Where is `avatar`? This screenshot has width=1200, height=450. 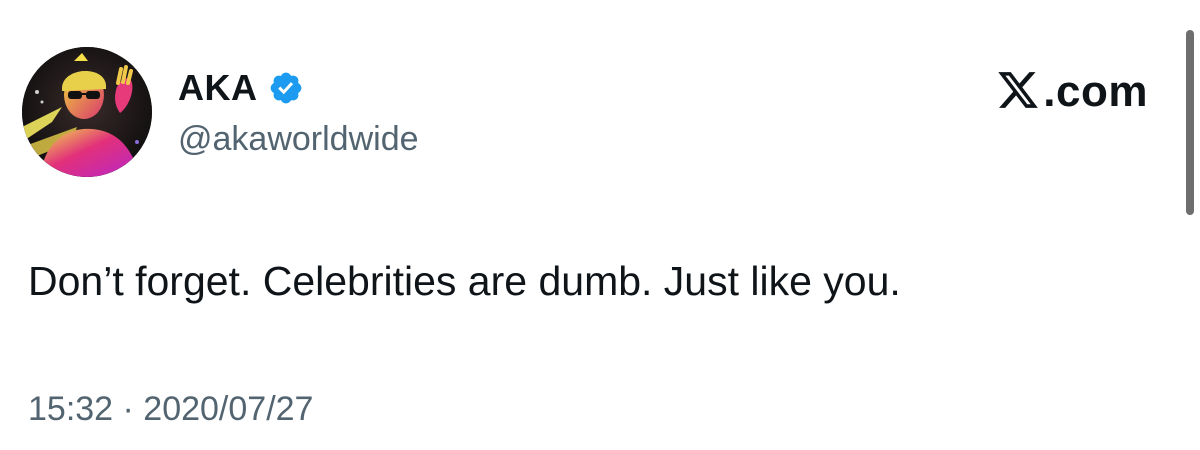 avatar is located at coordinates (87, 112).